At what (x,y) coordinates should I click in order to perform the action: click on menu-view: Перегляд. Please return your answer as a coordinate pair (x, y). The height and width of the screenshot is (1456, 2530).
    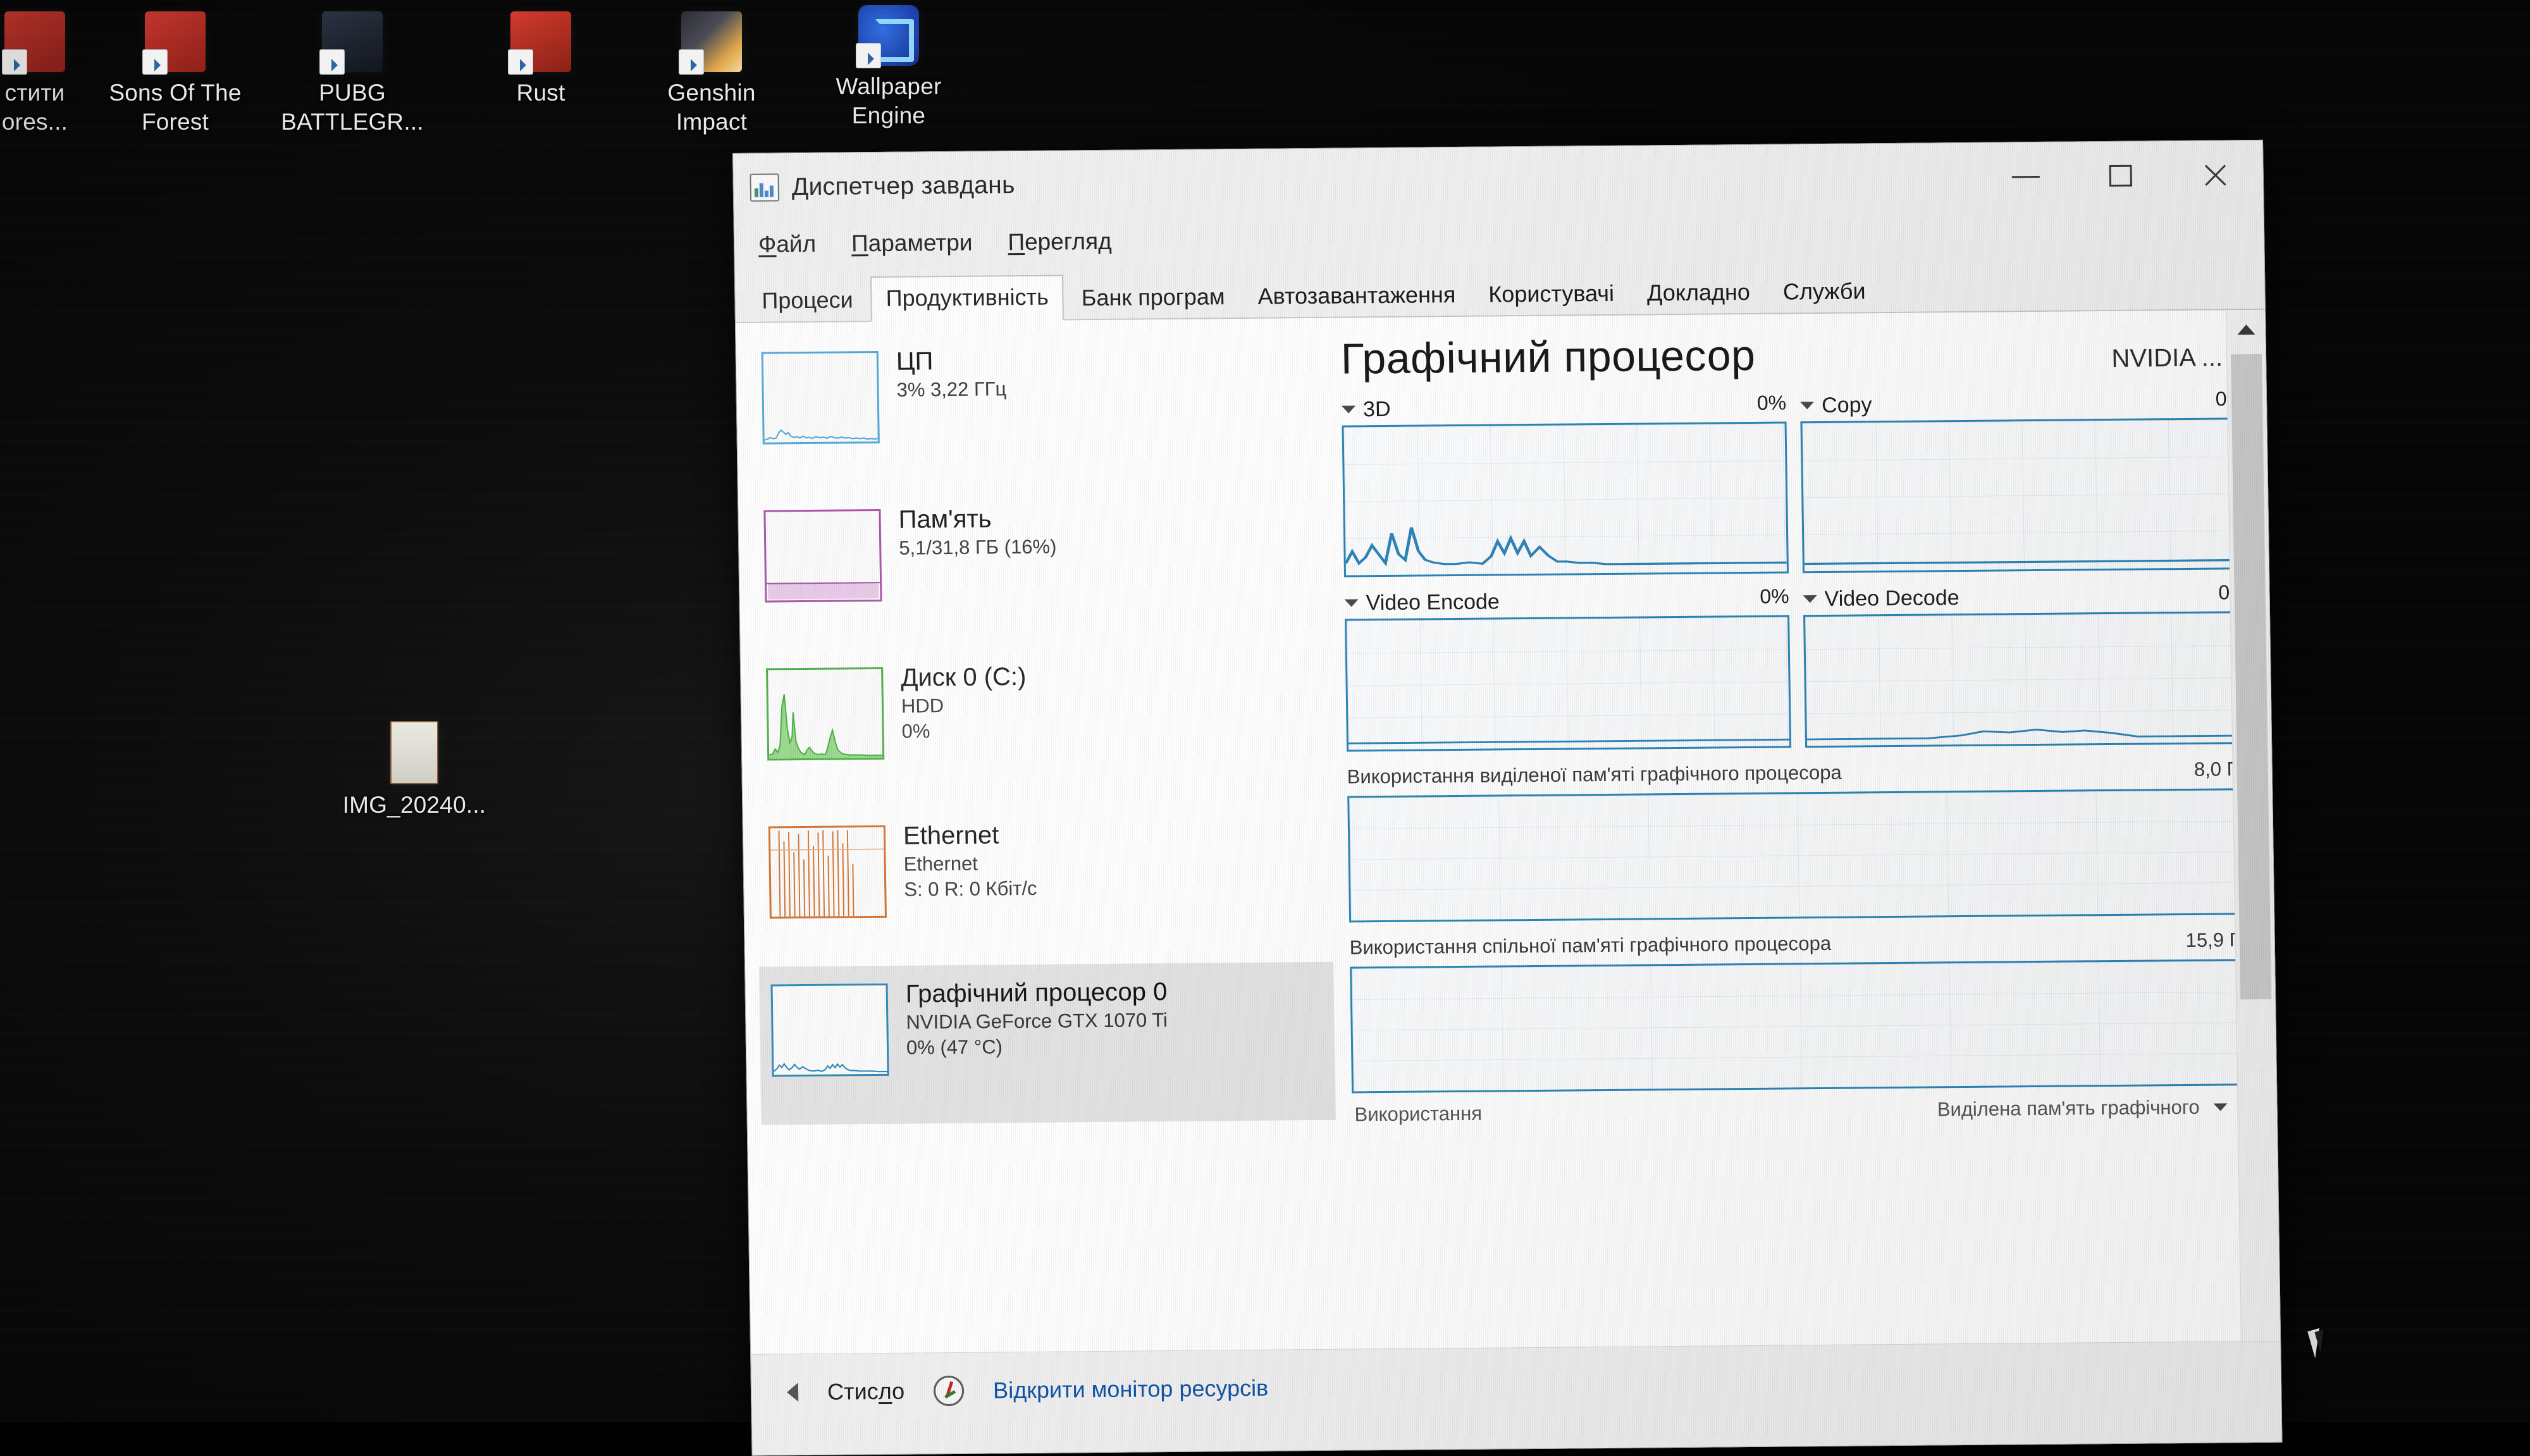
    Looking at the image, I should click on (1060, 242).